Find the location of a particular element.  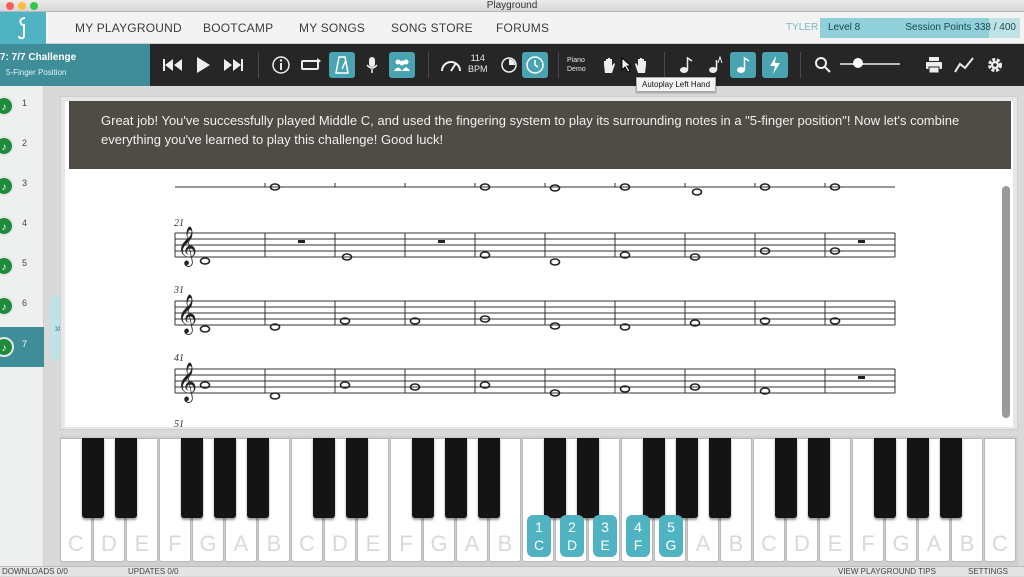

tooltip: Autoplay Left Hand is located at coordinates (676, 84).